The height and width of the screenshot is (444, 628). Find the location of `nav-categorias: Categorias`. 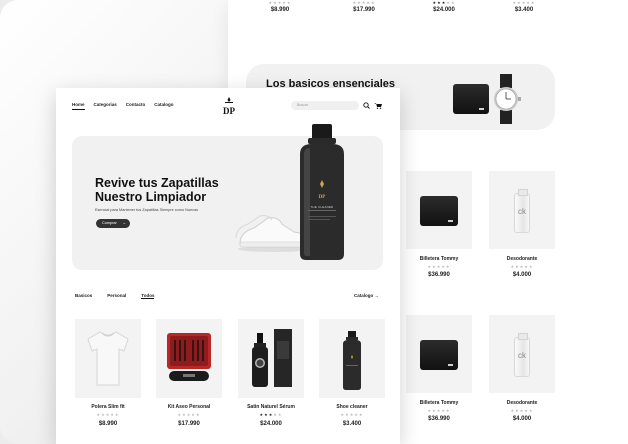

nav-categorias: Categorias is located at coordinates (105, 106).